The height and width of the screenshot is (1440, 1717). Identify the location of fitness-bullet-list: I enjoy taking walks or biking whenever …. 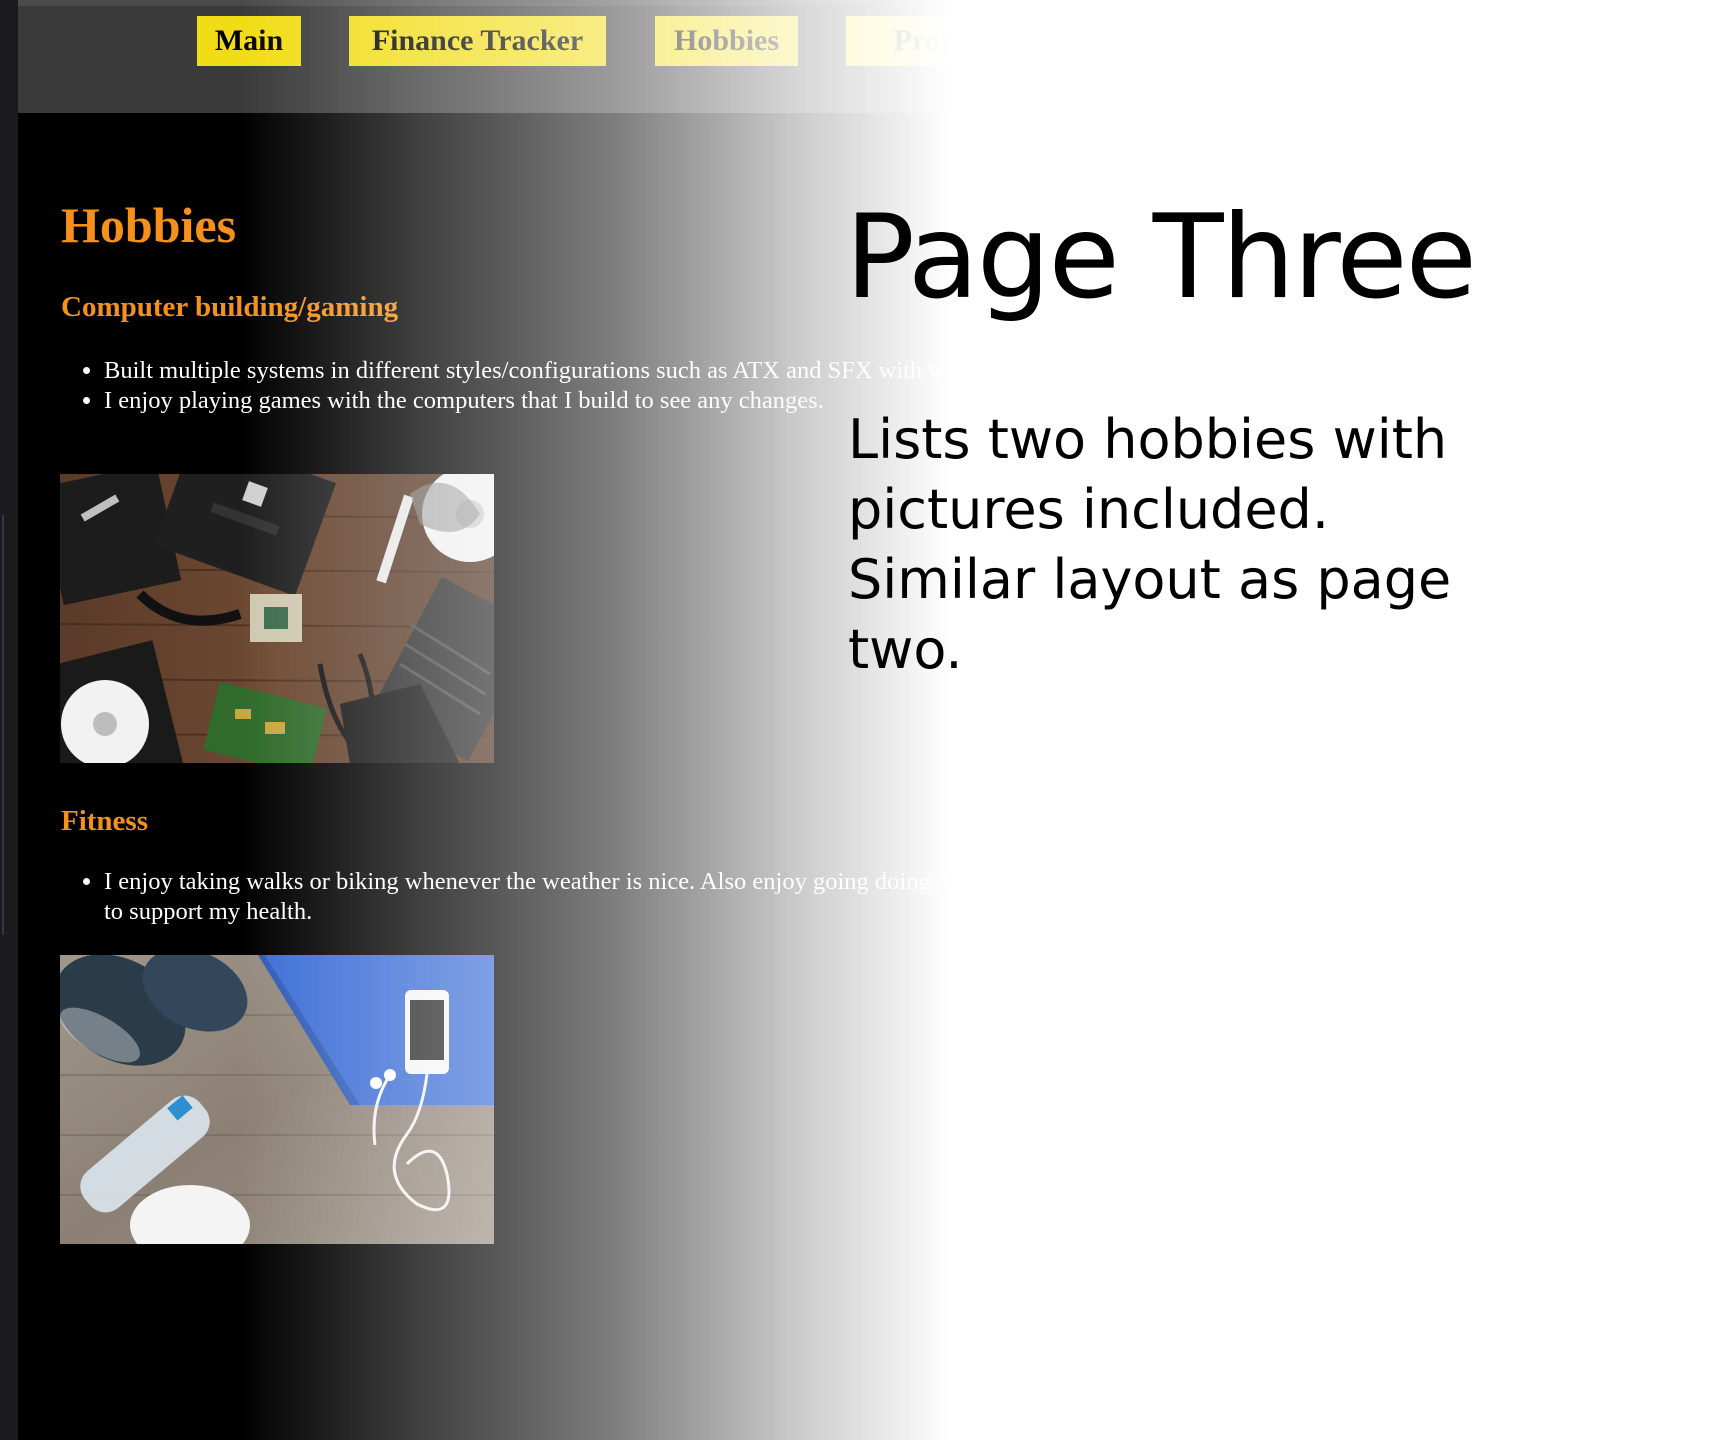
(582, 897).